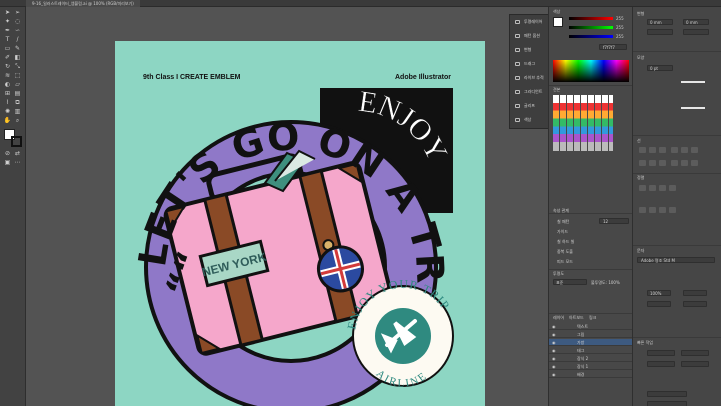 This screenshot has height=406, width=721. I want to click on distribute-1-button, so click(642, 163).